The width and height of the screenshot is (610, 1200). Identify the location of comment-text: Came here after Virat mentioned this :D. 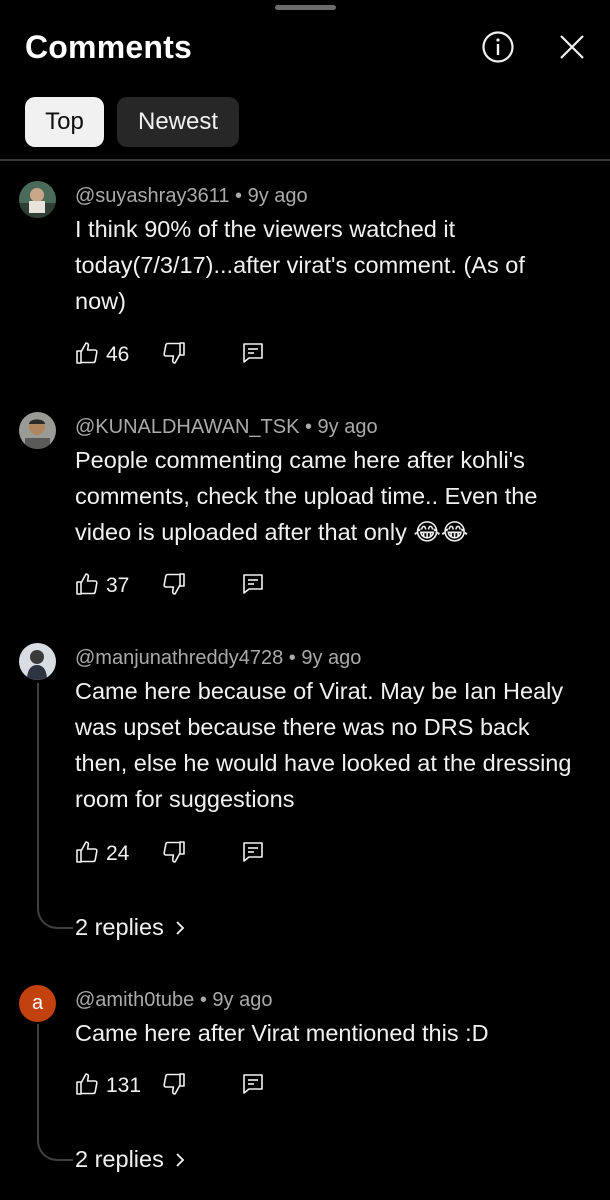
(282, 1033).